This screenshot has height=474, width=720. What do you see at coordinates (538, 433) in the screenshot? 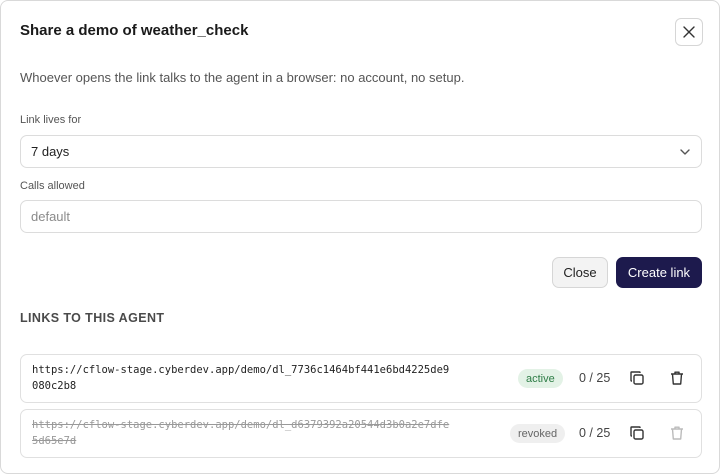
I see `status-badge: revoked` at bounding box center [538, 433].